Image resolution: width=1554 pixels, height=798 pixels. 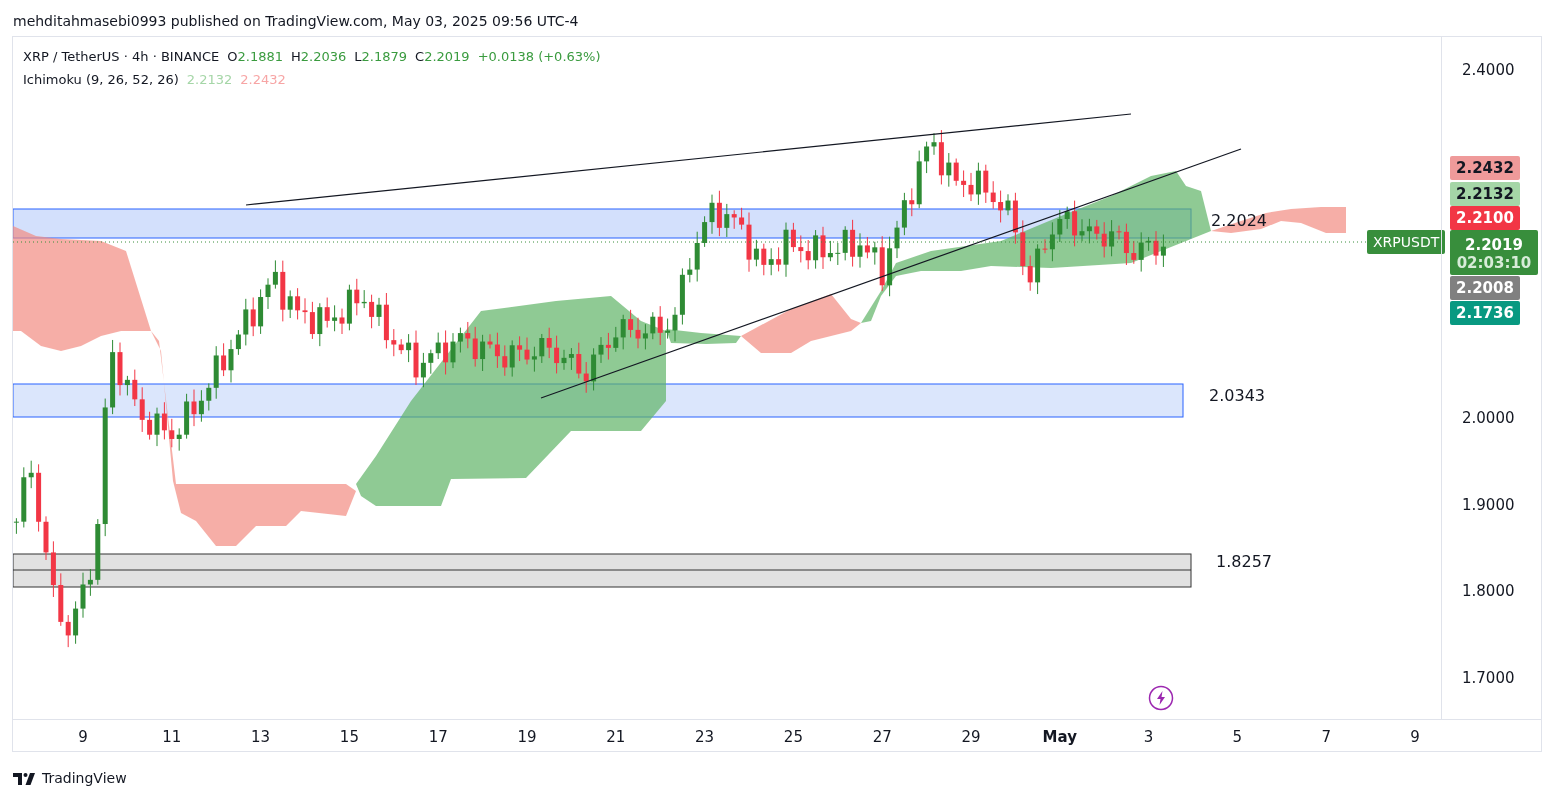 I want to click on brand-name: TradingView, so click(x=84, y=778).